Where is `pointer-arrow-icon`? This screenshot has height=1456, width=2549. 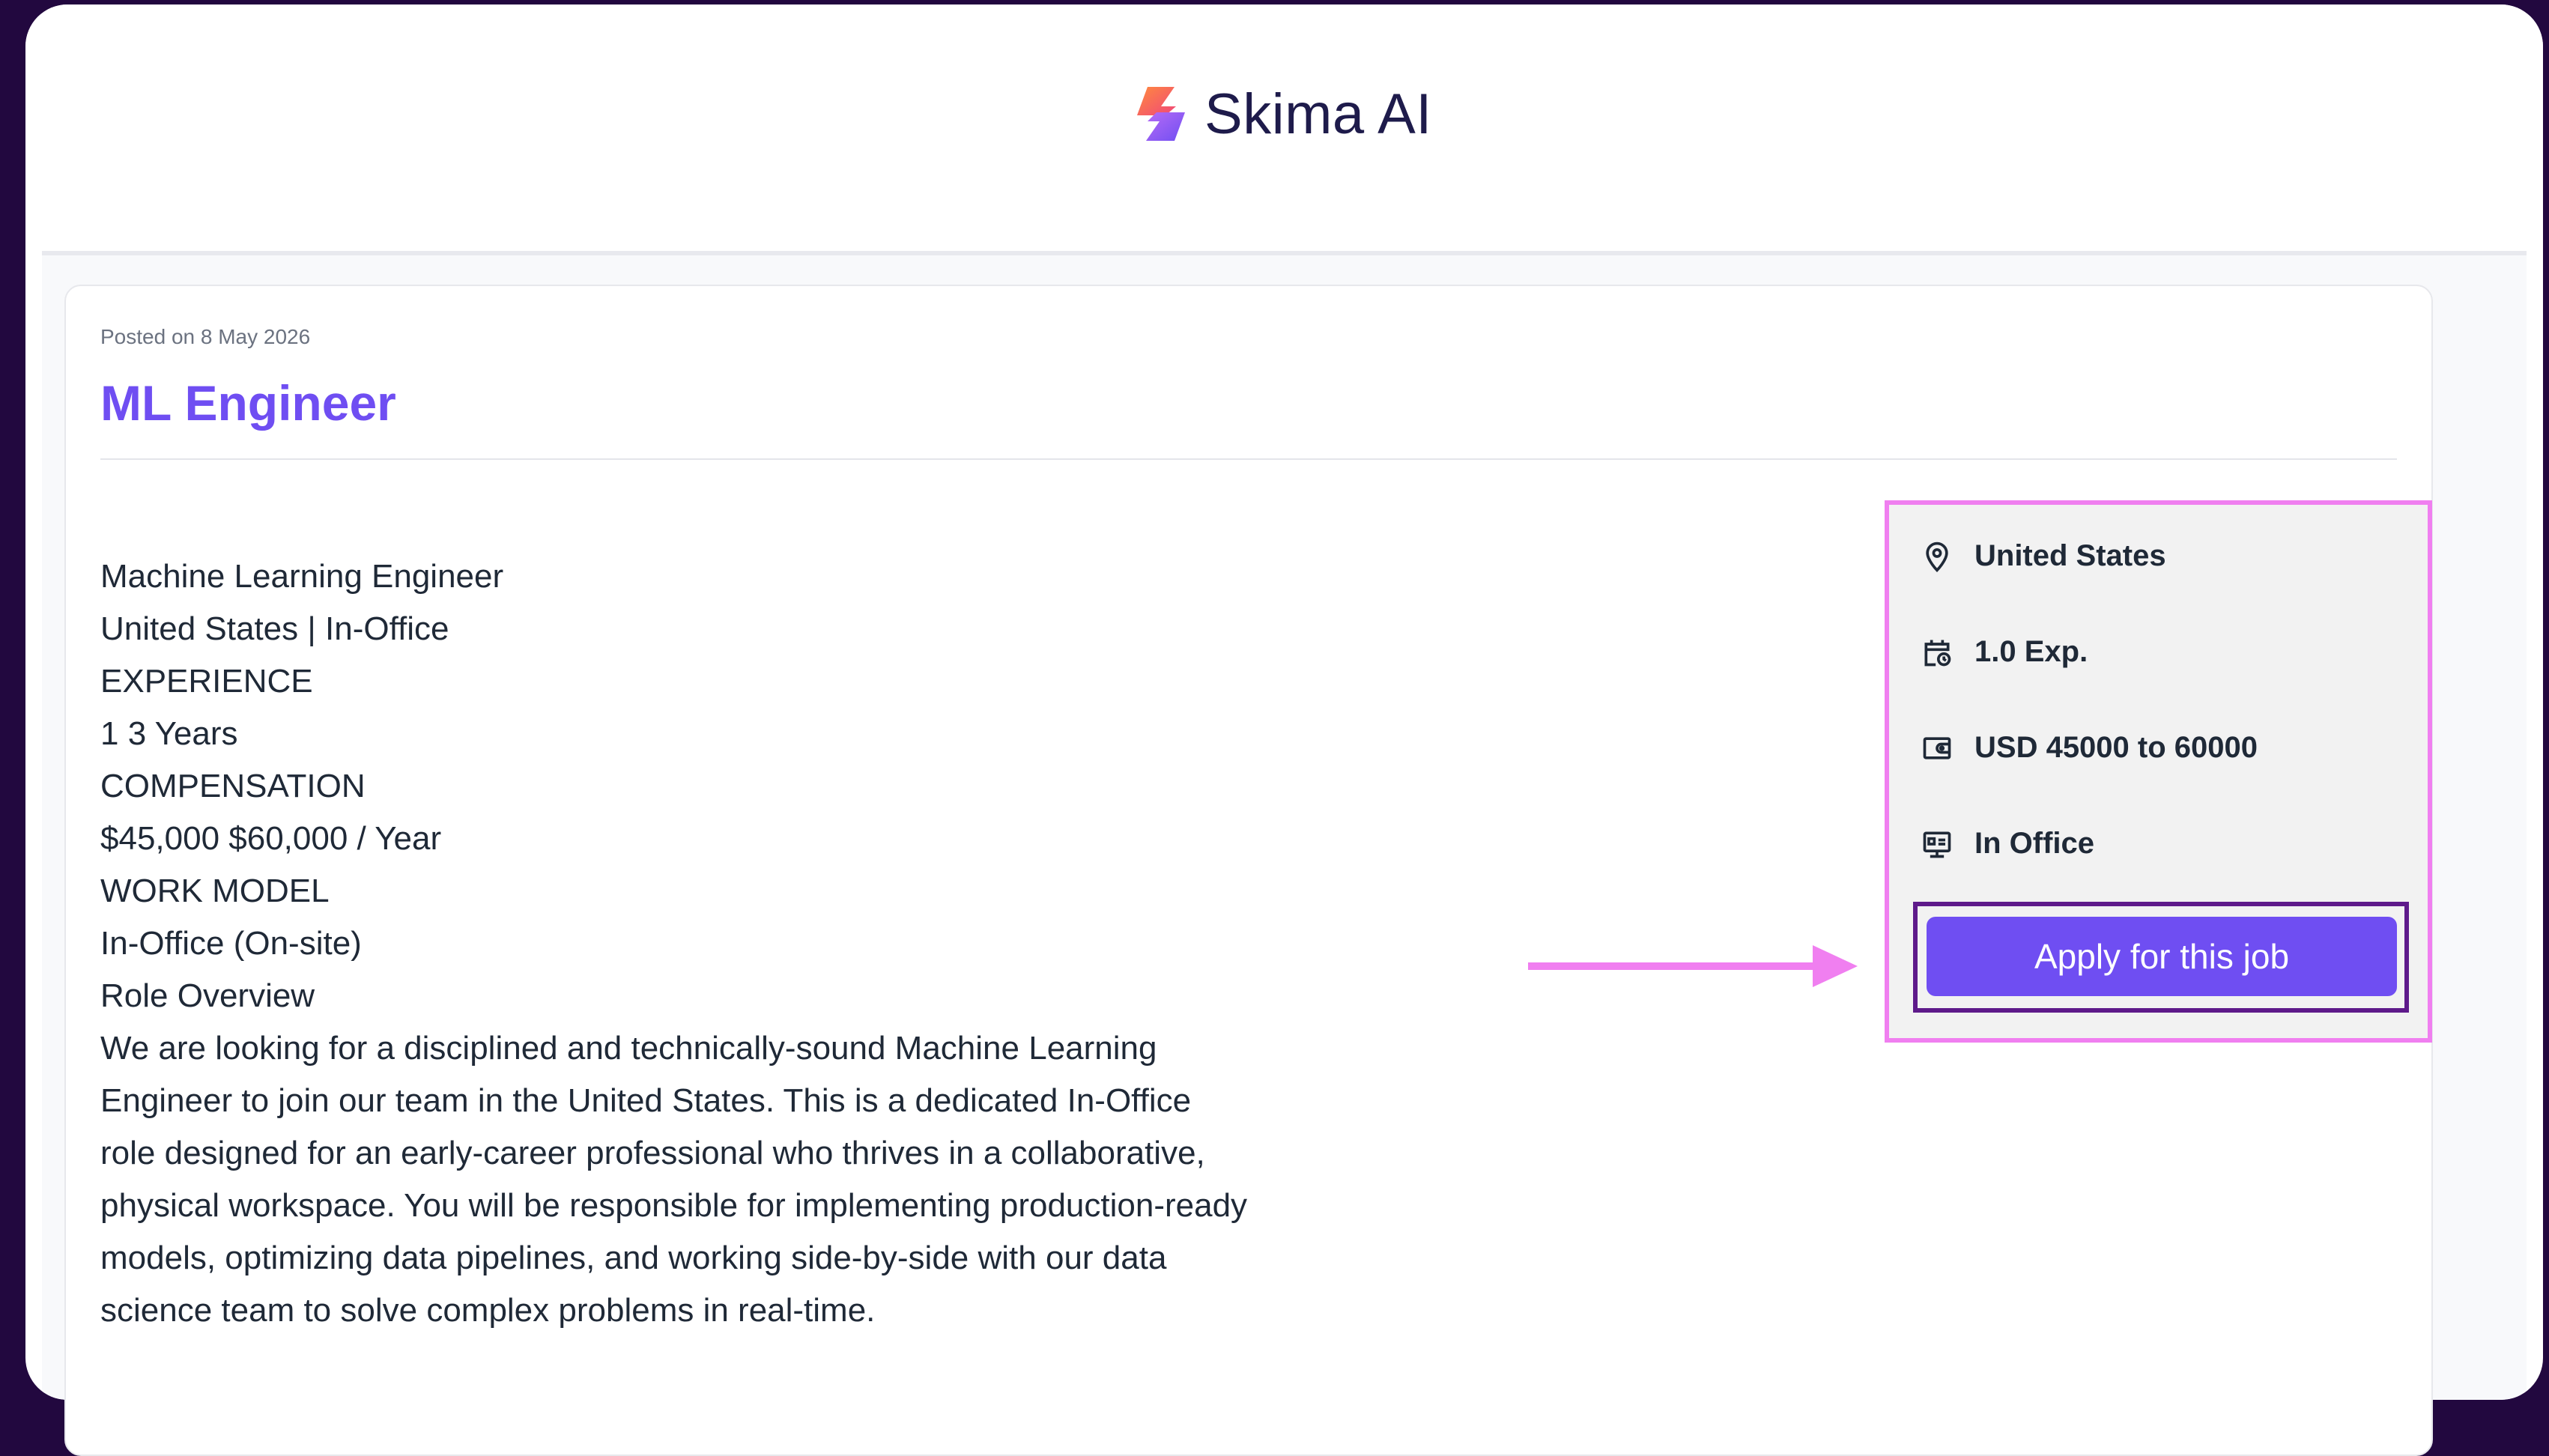 pointer-arrow-icon is located at coordinates (1693, 966).